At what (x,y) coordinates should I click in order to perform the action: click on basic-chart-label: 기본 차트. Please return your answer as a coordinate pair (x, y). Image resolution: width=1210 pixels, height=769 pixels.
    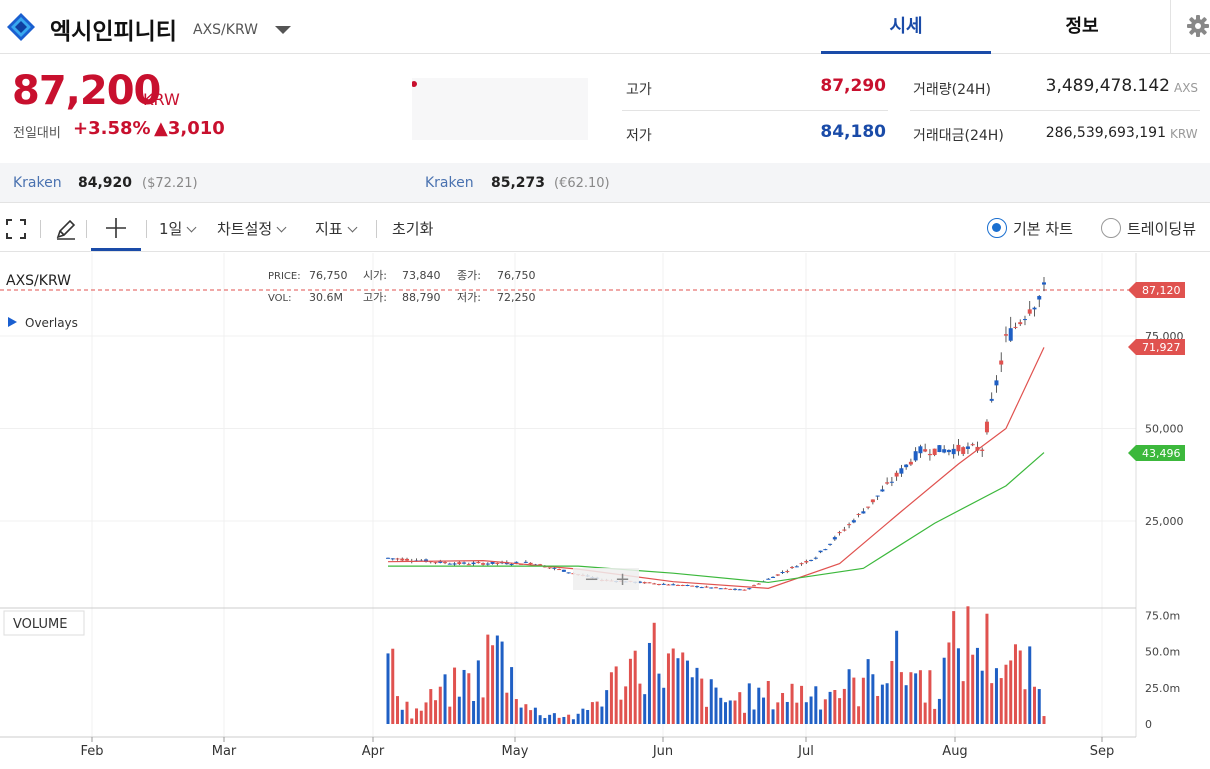
    Looking at the image, I should click on (1043, 228).